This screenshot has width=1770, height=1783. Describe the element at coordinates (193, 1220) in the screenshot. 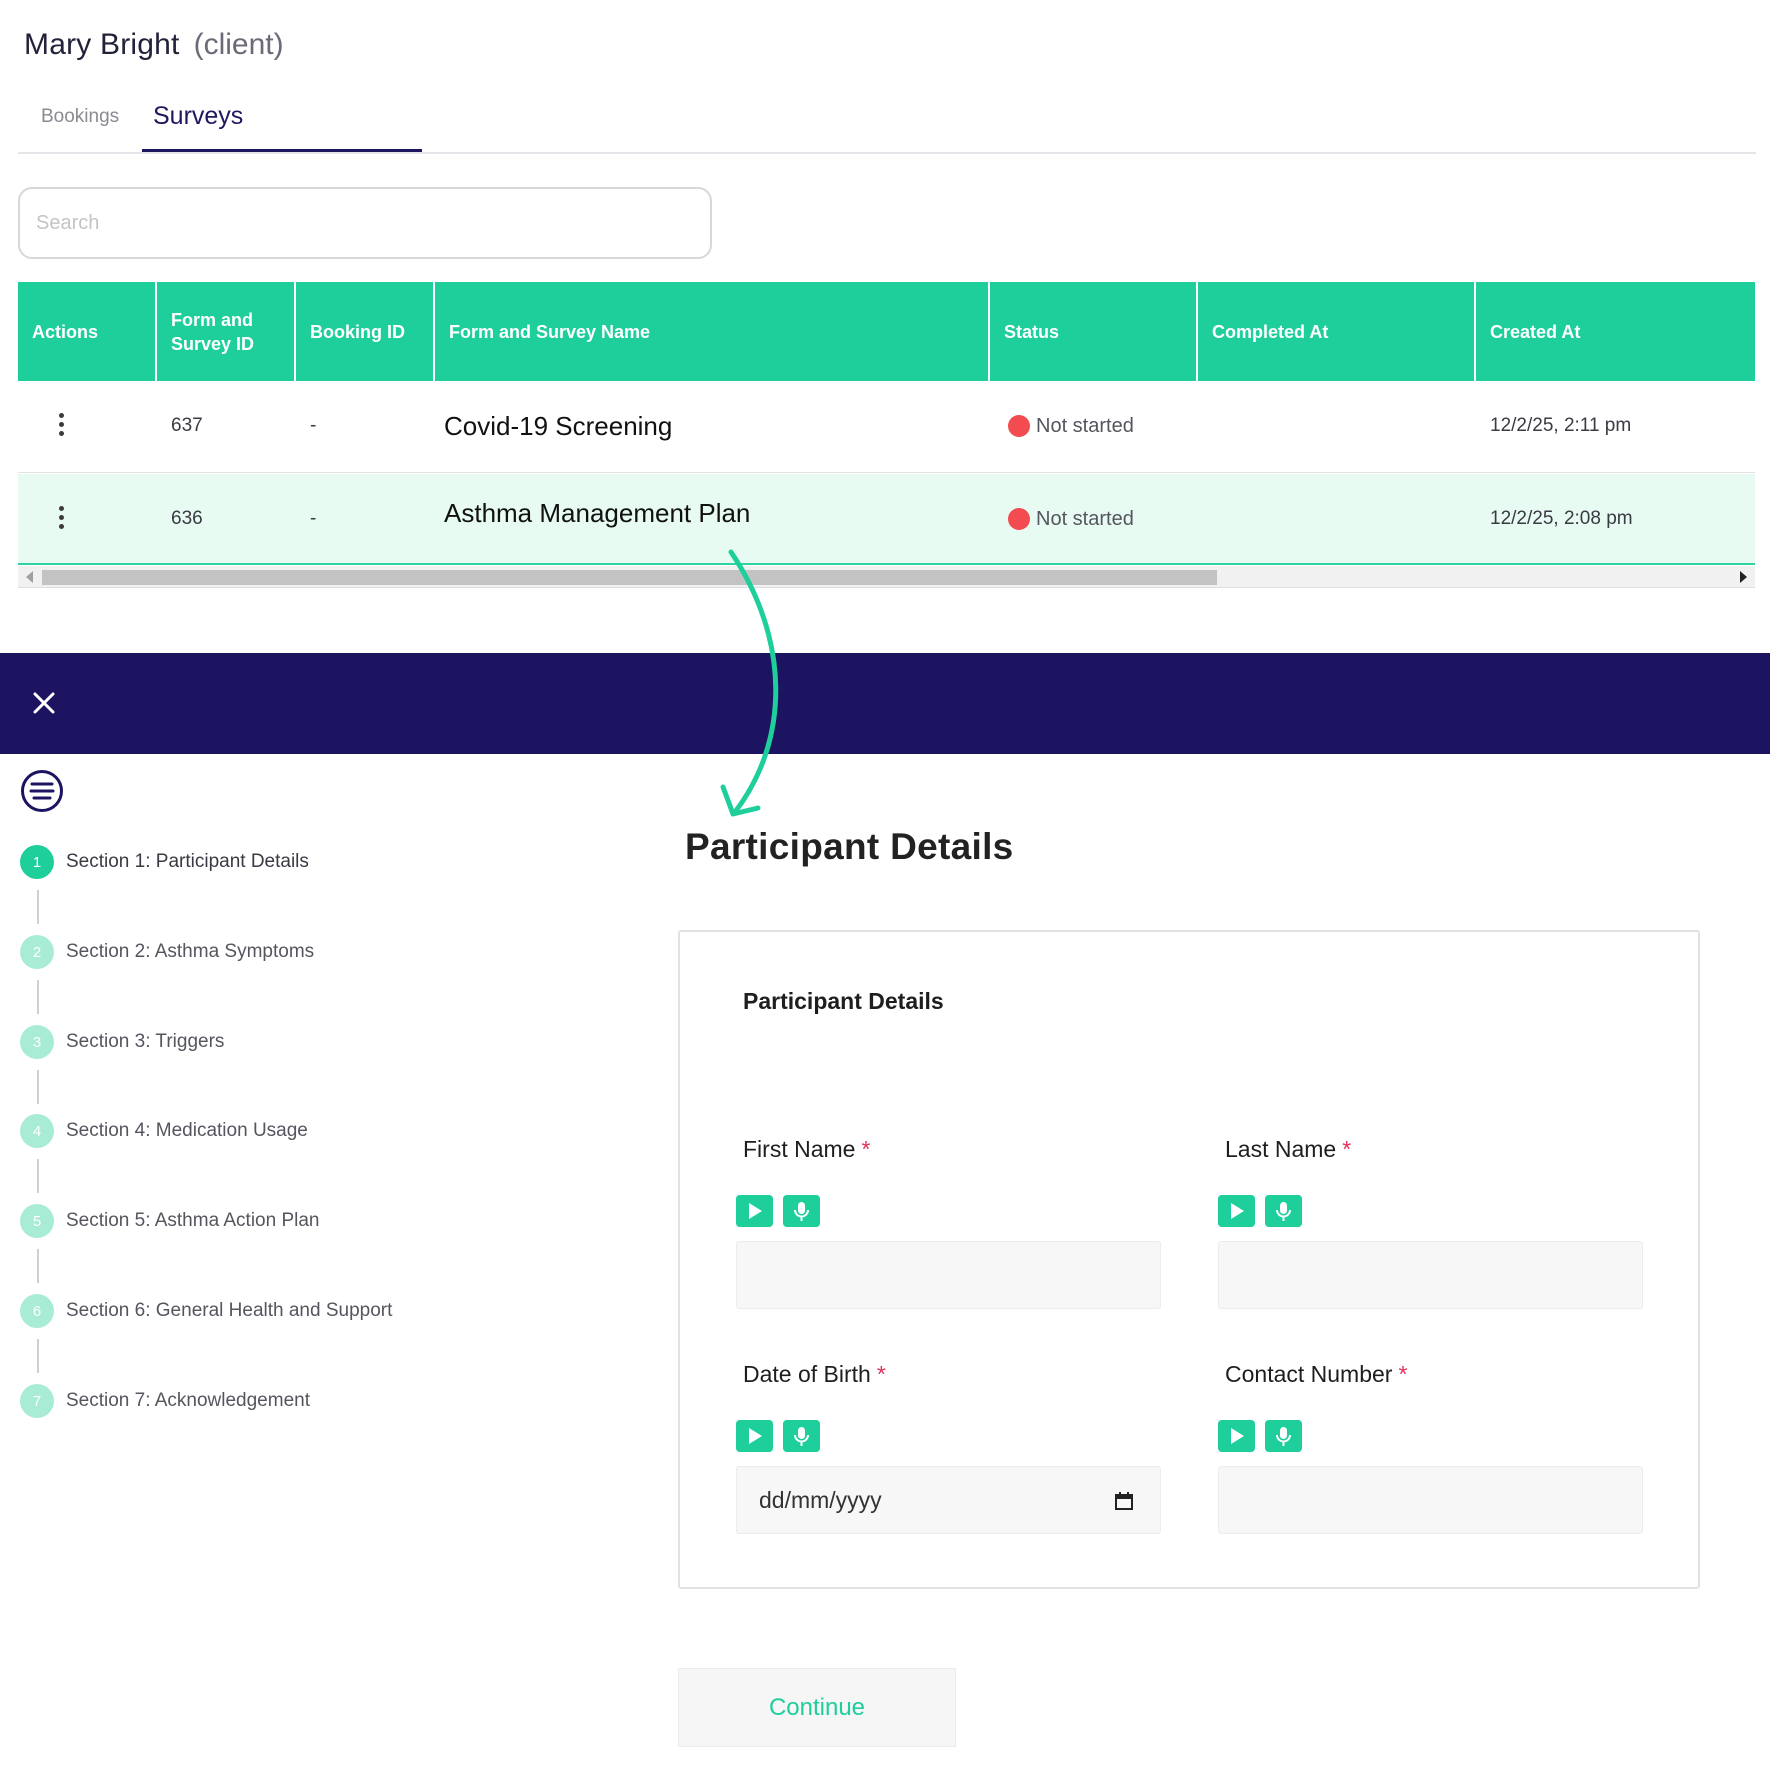

I see `step-label: Section 5: Asthma Action Plan` at that location.